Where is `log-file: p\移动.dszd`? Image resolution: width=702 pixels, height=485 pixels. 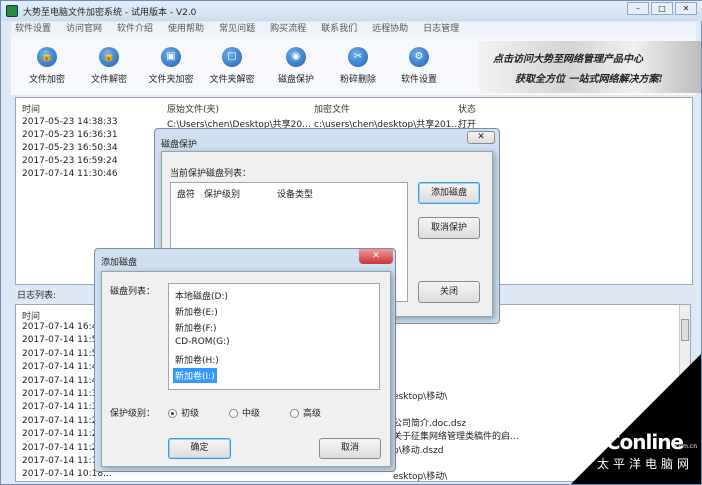 log-file: p\移动.dszd is located at coordinates (418, 450).